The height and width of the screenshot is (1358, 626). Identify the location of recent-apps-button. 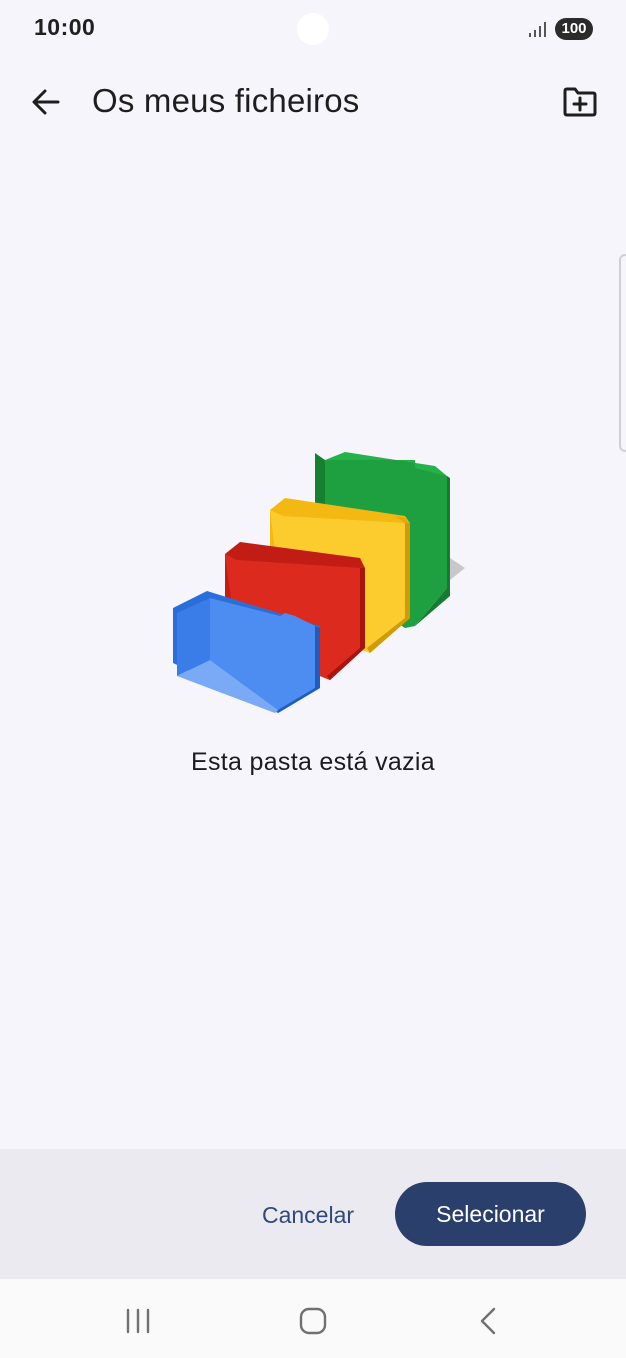
(138, 1321).